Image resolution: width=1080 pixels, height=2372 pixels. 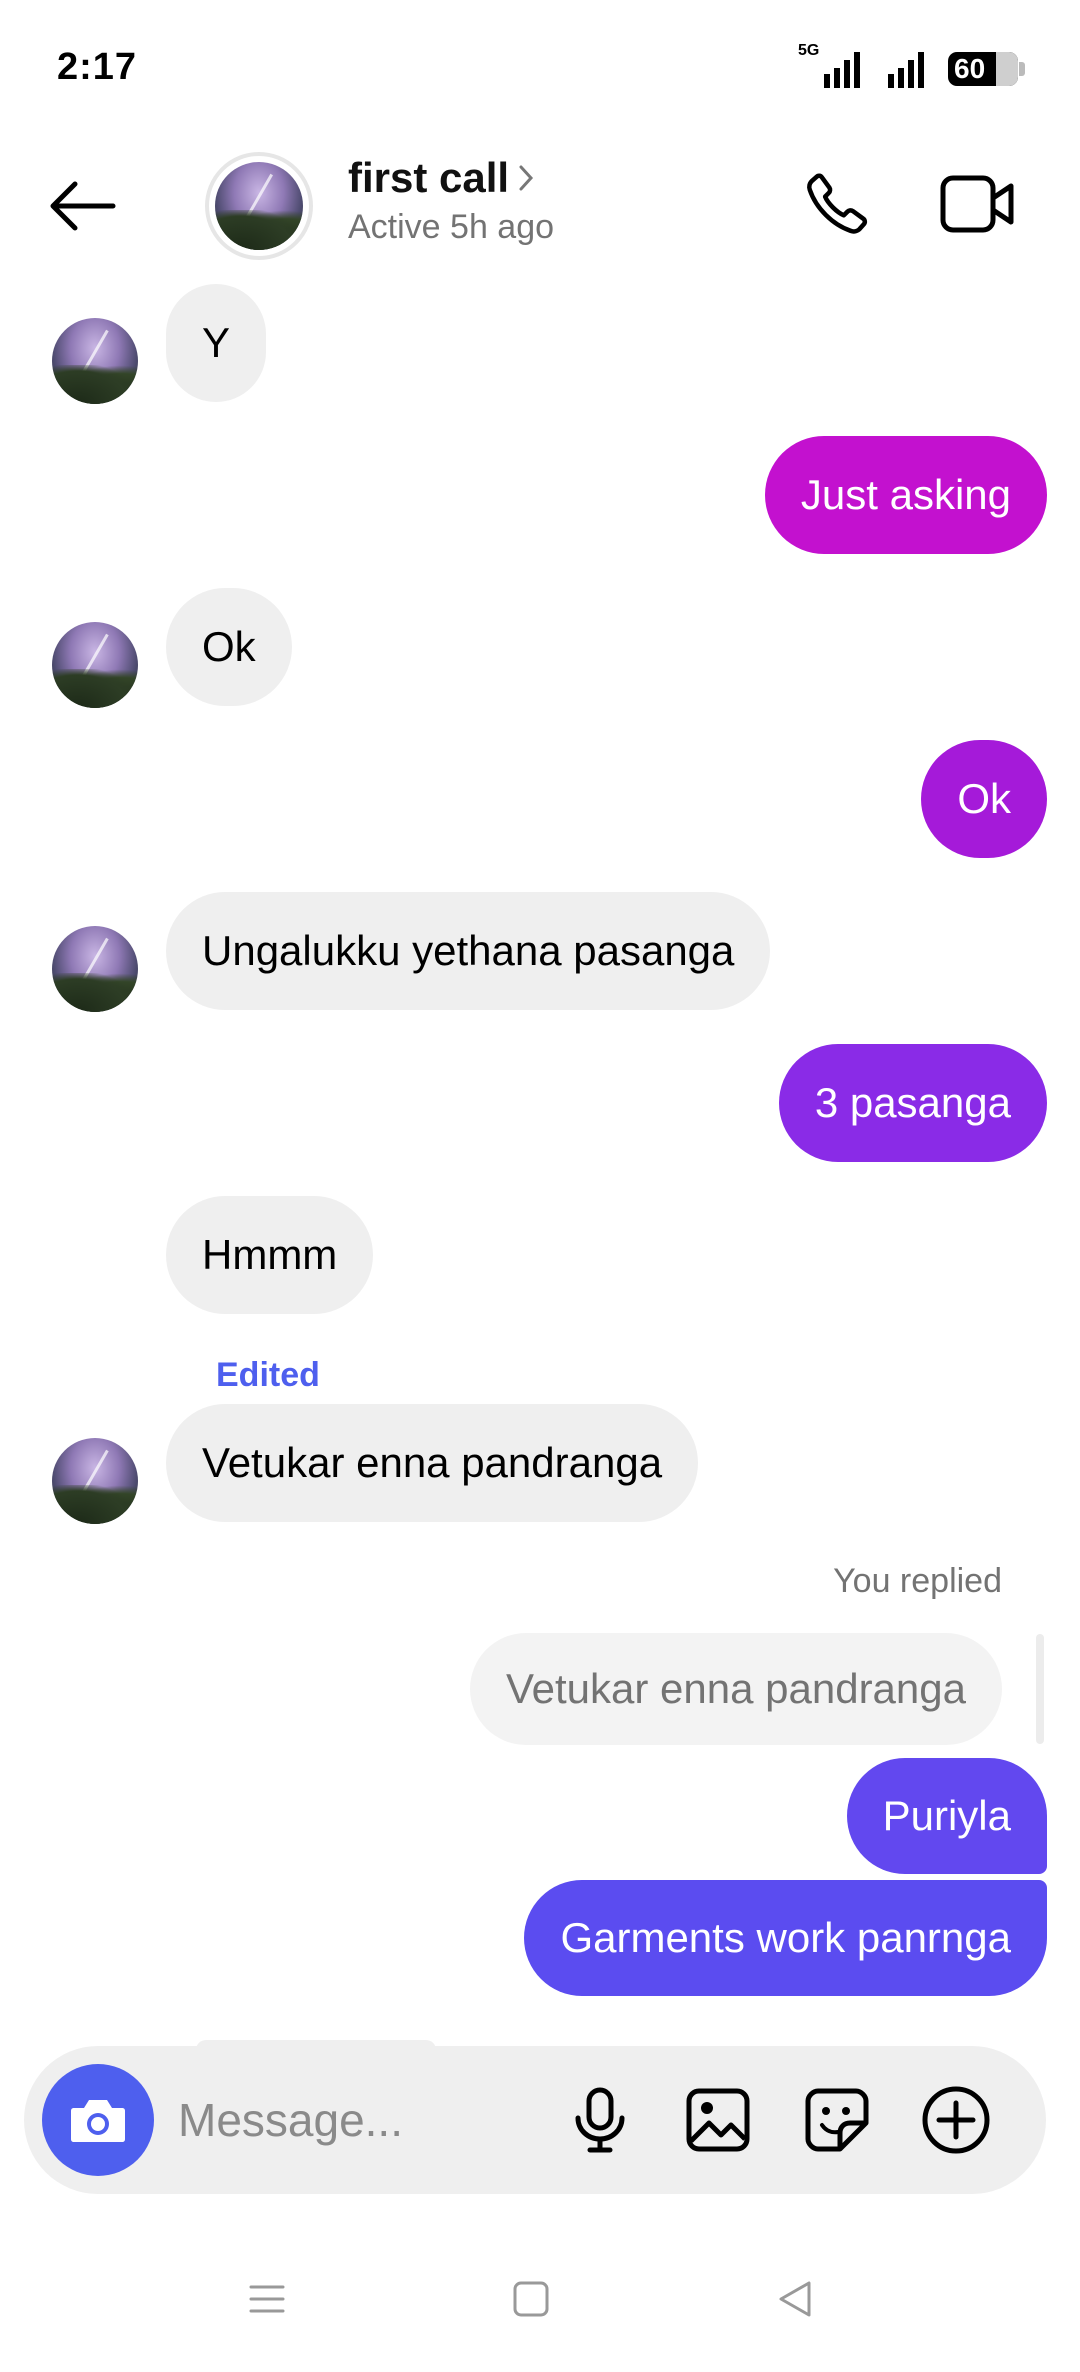 I want to click on image-icon, so click(x=718, y=2120).